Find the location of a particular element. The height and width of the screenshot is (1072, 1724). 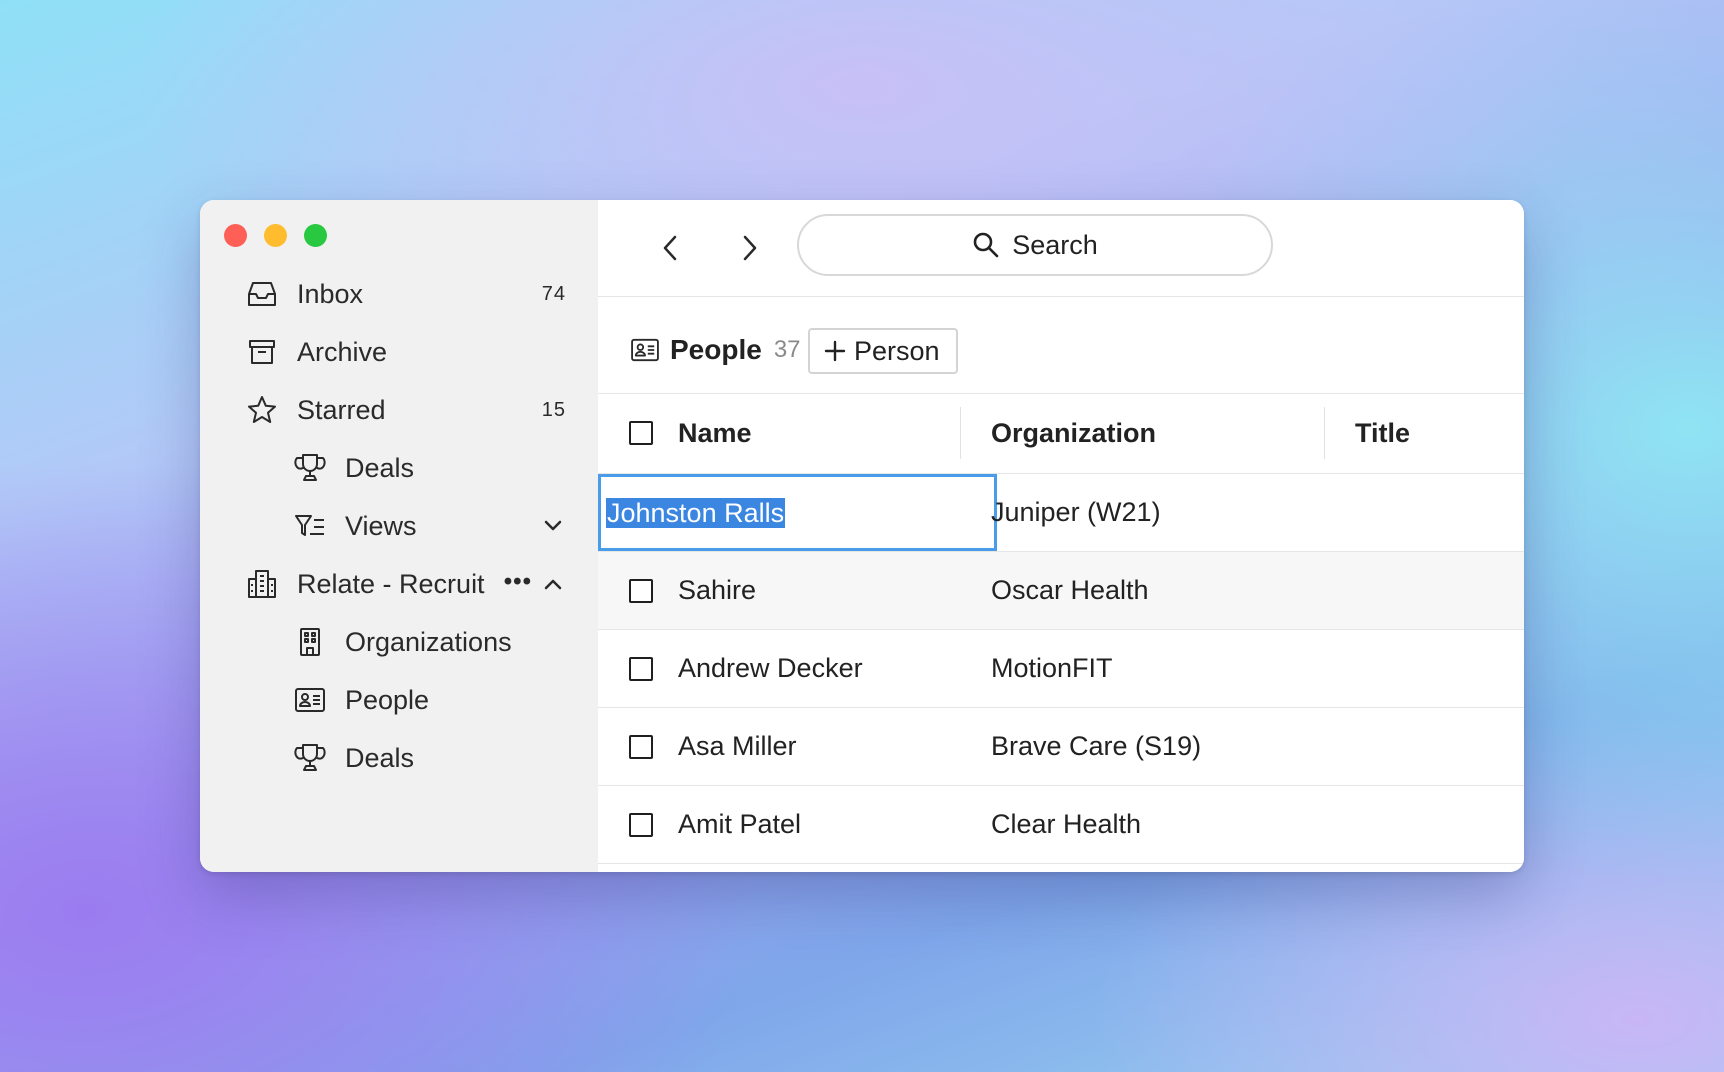

page-title: People 37 is located at coordinates (715, 350).